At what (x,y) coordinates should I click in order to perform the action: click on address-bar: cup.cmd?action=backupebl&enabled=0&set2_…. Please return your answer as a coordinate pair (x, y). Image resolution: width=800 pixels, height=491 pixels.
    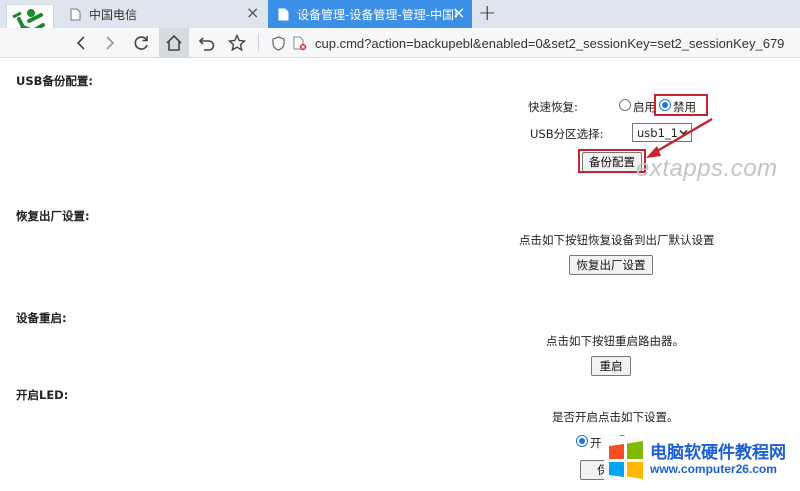
    Looking at the image, I should click on (532, 43).